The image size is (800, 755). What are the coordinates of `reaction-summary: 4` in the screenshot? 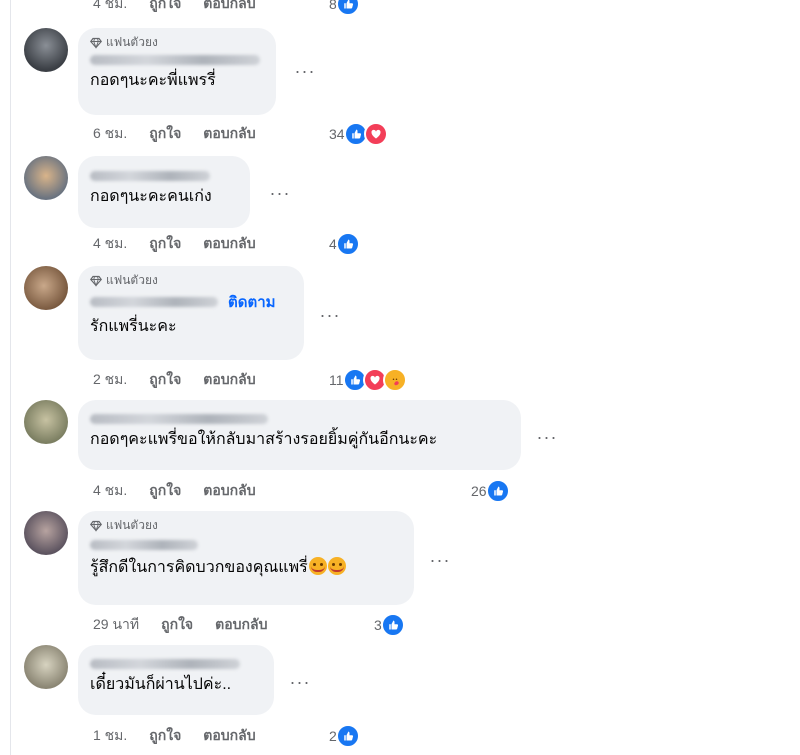 It's located at (344, 244).